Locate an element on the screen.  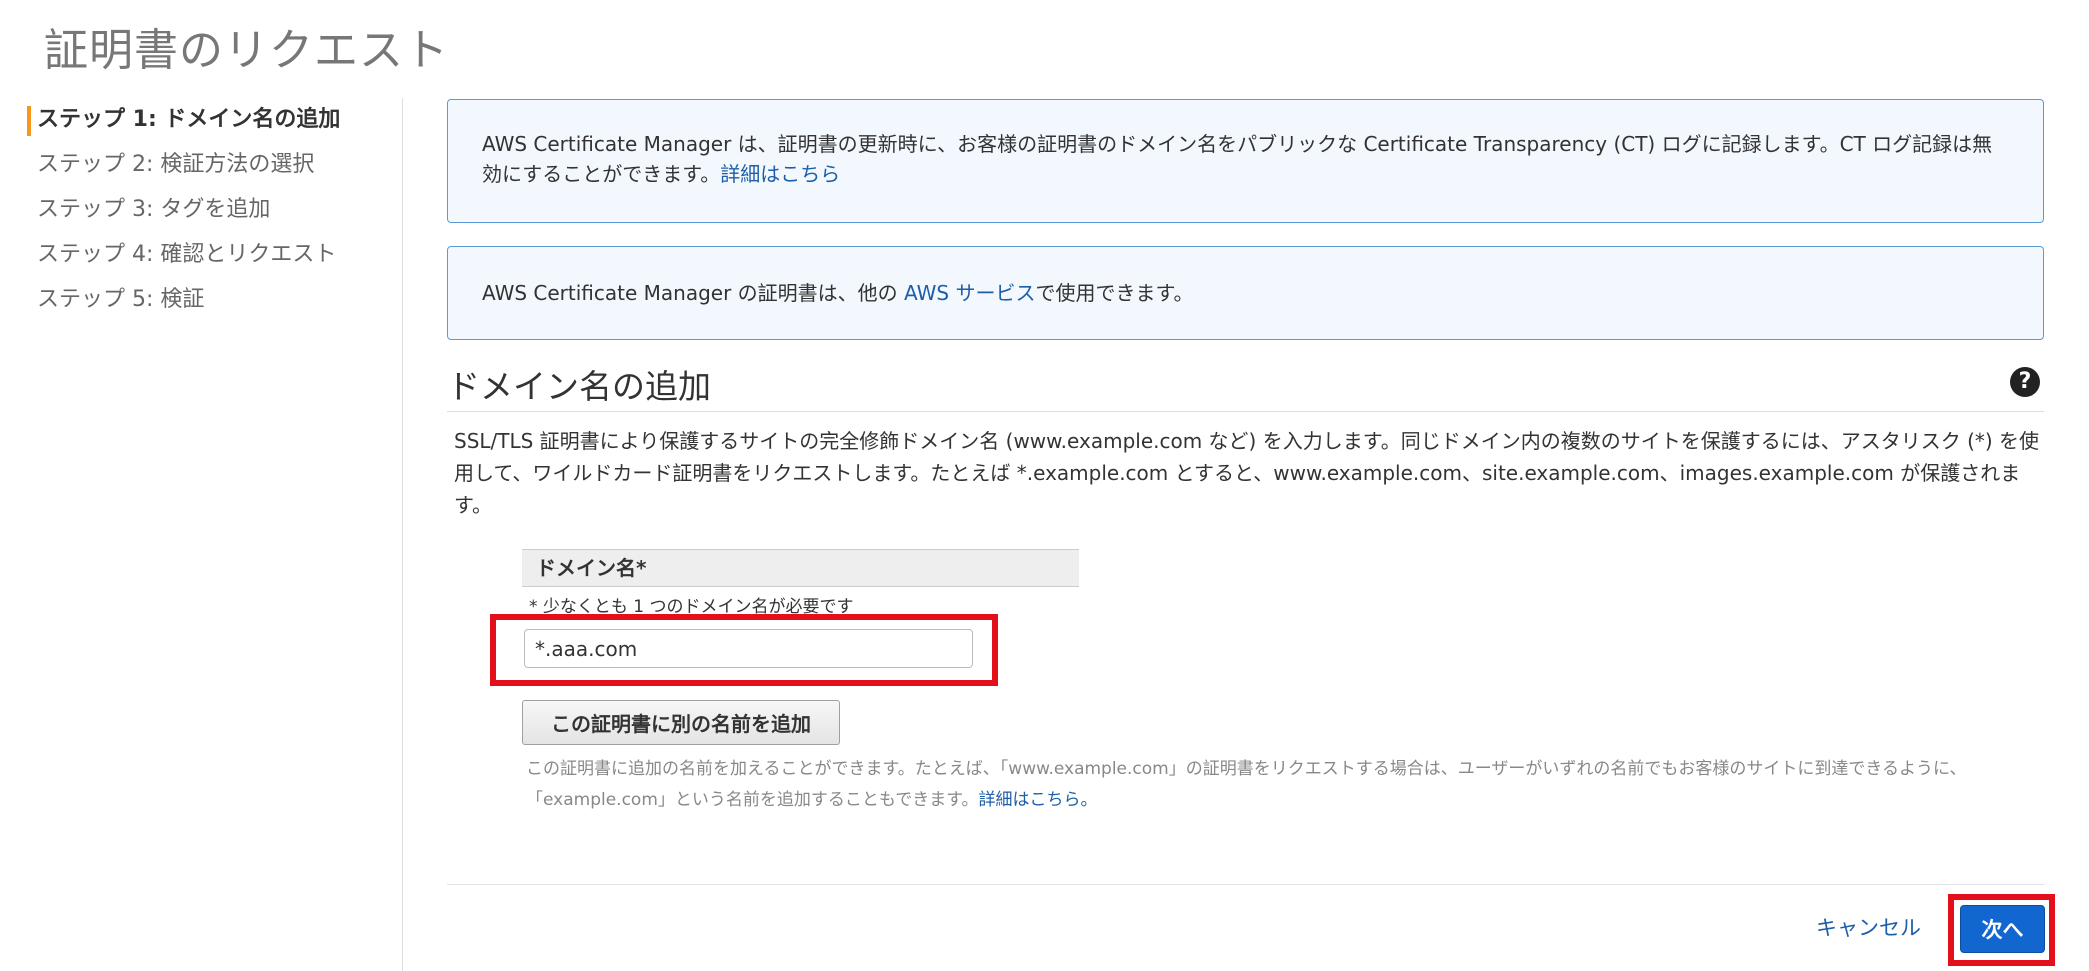
step-3-add-tags: ステップ 3: タグを追加 is located at coordinates (202, 216).